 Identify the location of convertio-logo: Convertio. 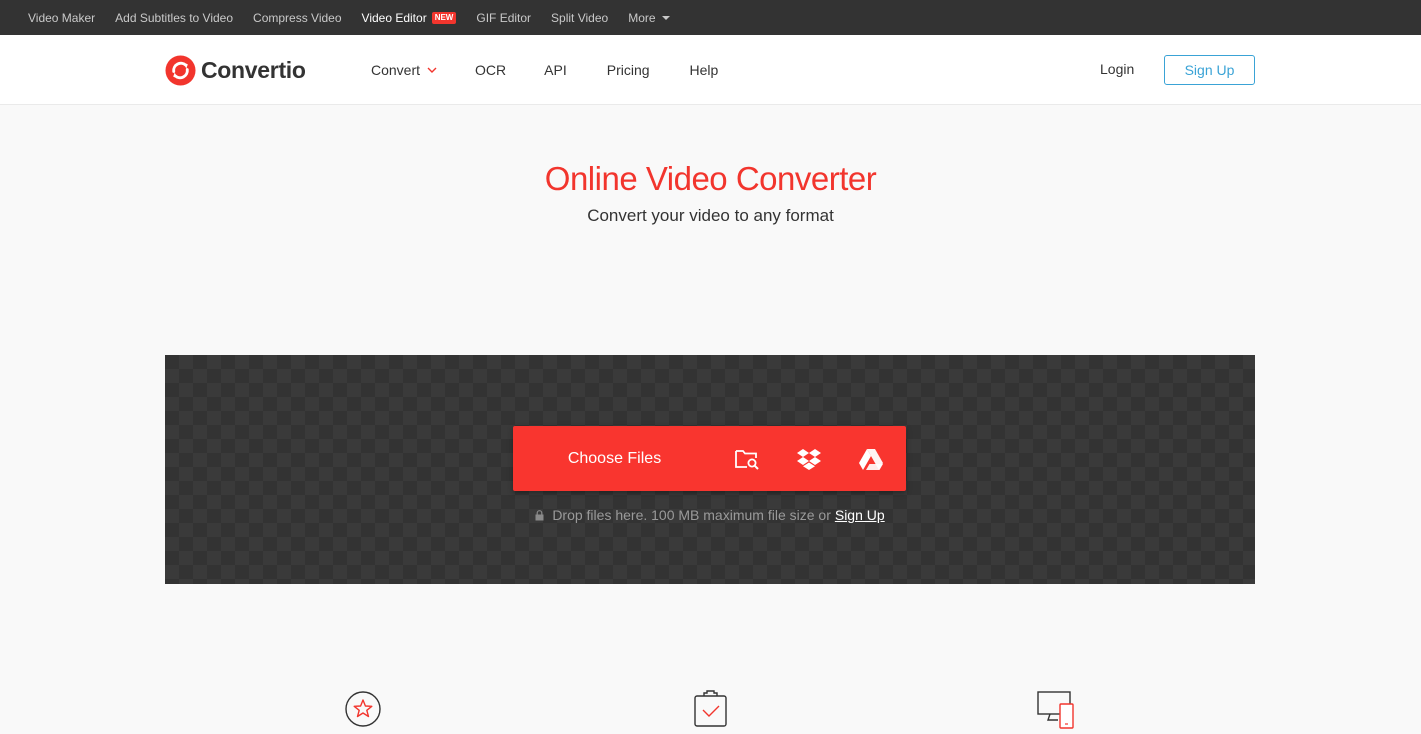
(235, 70).